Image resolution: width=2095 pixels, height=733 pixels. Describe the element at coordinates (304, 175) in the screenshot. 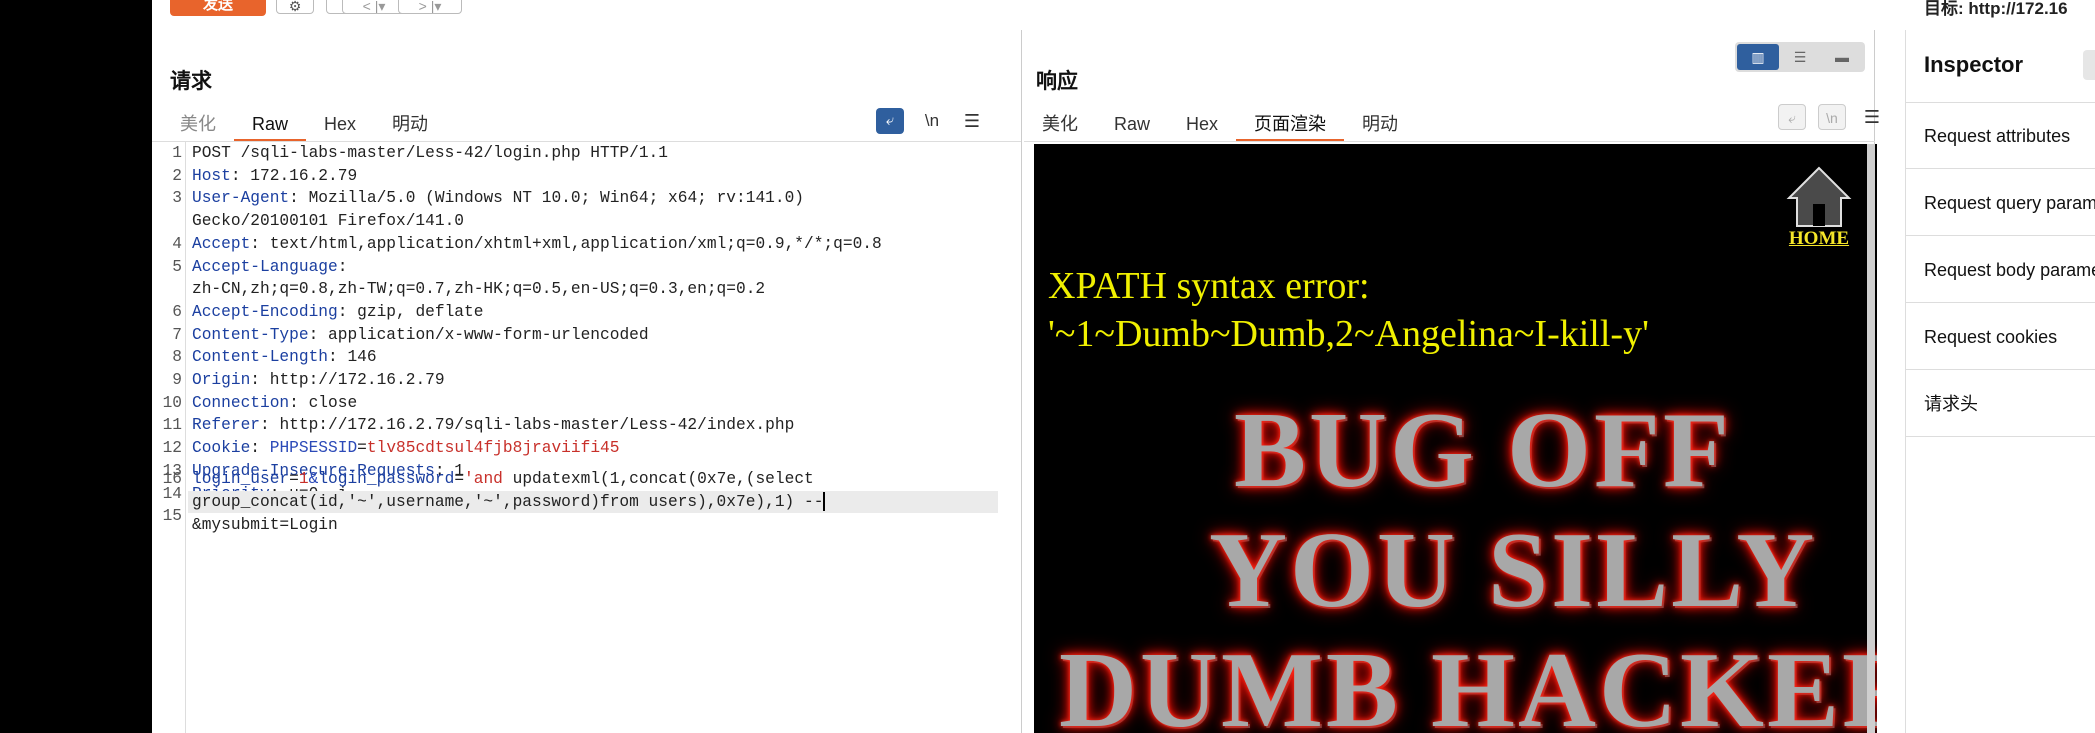

I see `header-value: 172.16.2.79` at that location.